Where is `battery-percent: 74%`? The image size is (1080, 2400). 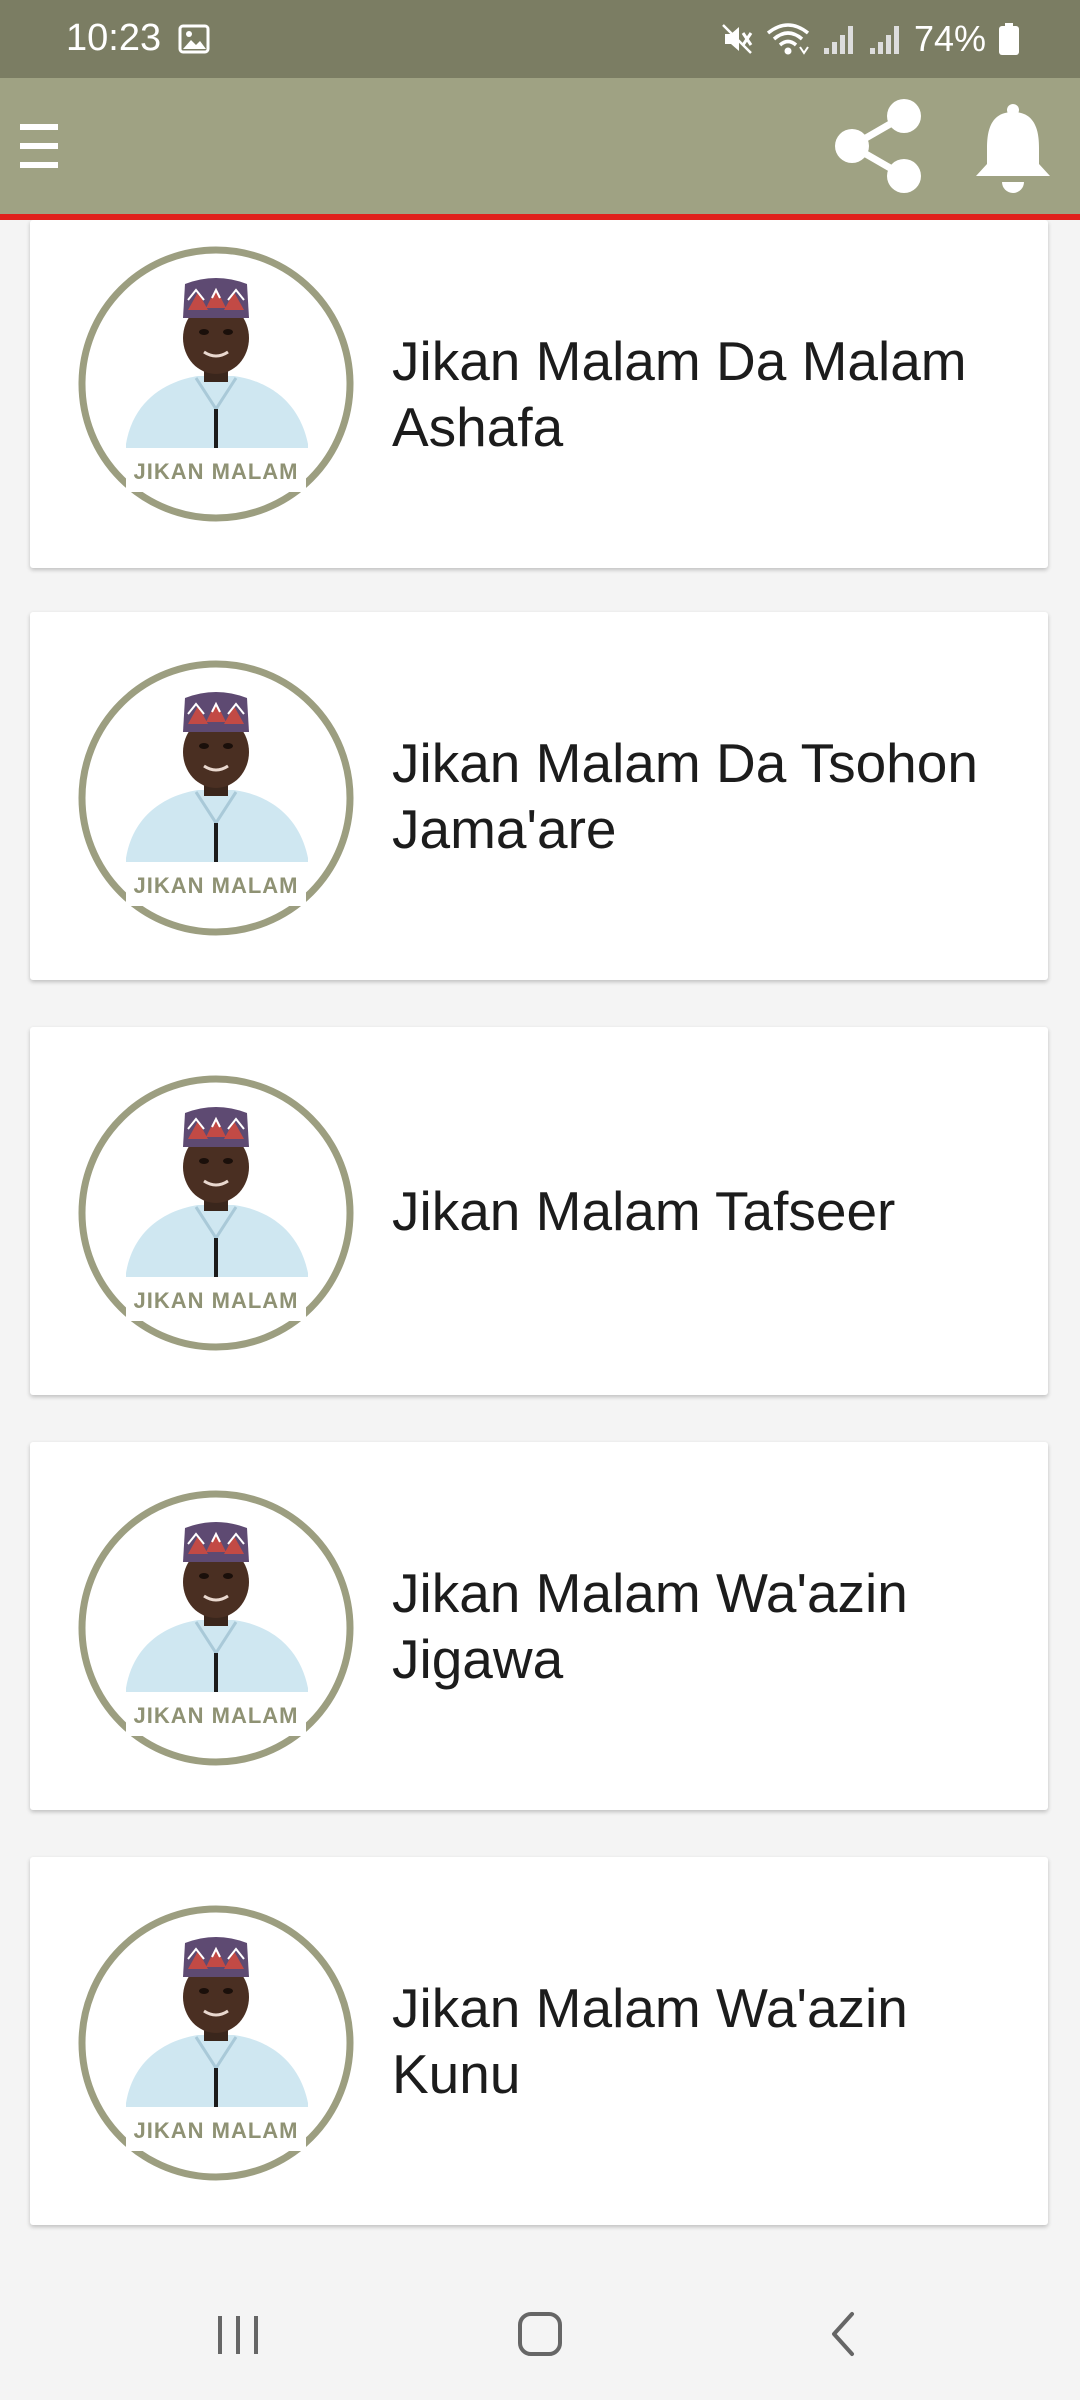 battery-percent: 74% is located at coordinates (949, 38).